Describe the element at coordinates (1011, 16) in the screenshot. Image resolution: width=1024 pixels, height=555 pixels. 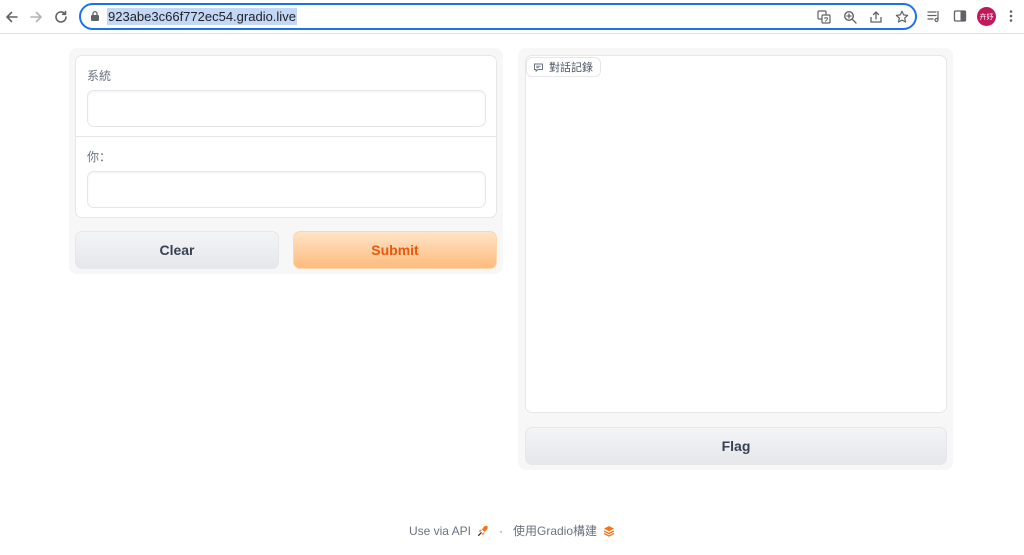
I see `menu-kebab-icon` at that location.